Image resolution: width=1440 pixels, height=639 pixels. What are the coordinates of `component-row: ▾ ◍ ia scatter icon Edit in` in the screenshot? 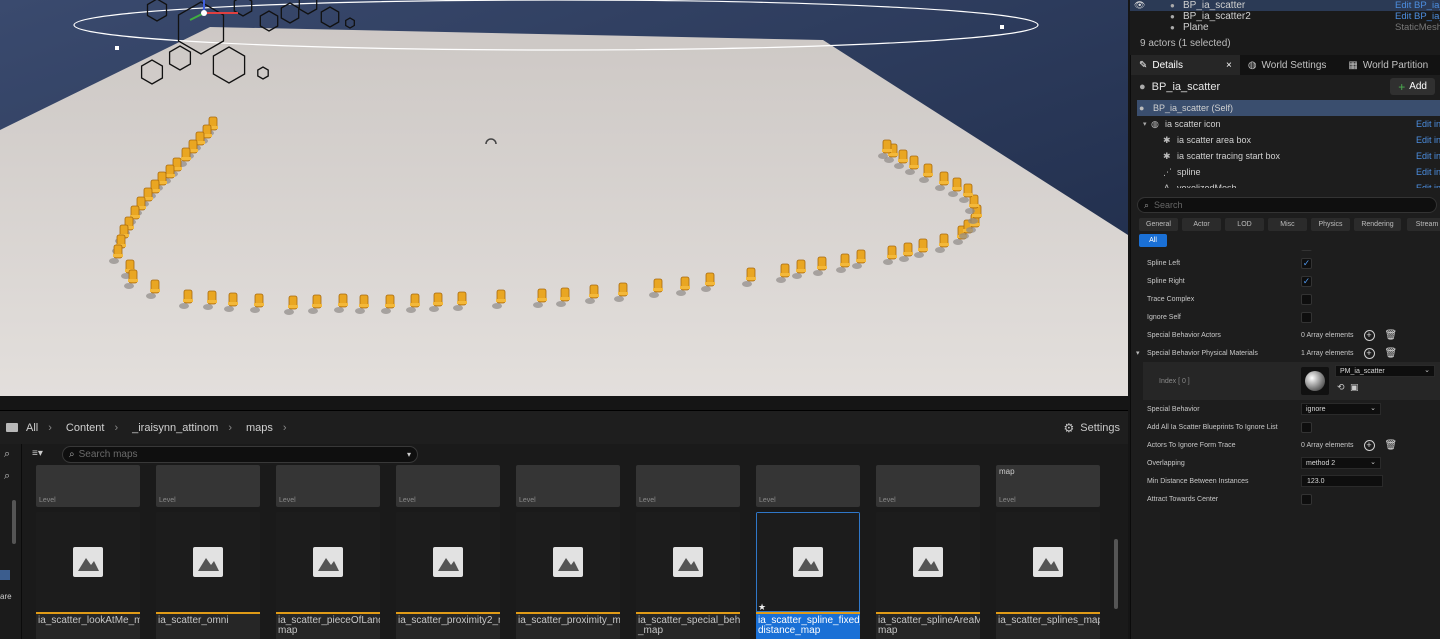 It's located at (1288, 124).